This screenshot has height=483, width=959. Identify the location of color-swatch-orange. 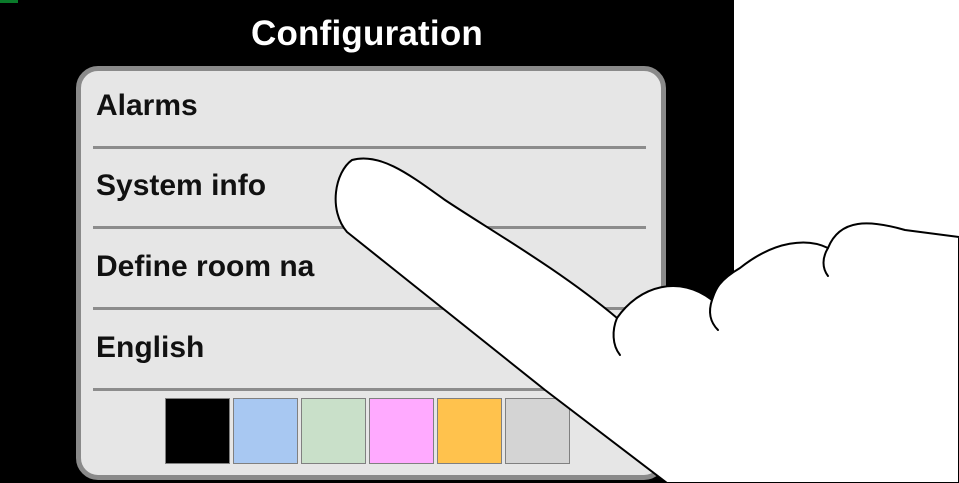
(469, 431).